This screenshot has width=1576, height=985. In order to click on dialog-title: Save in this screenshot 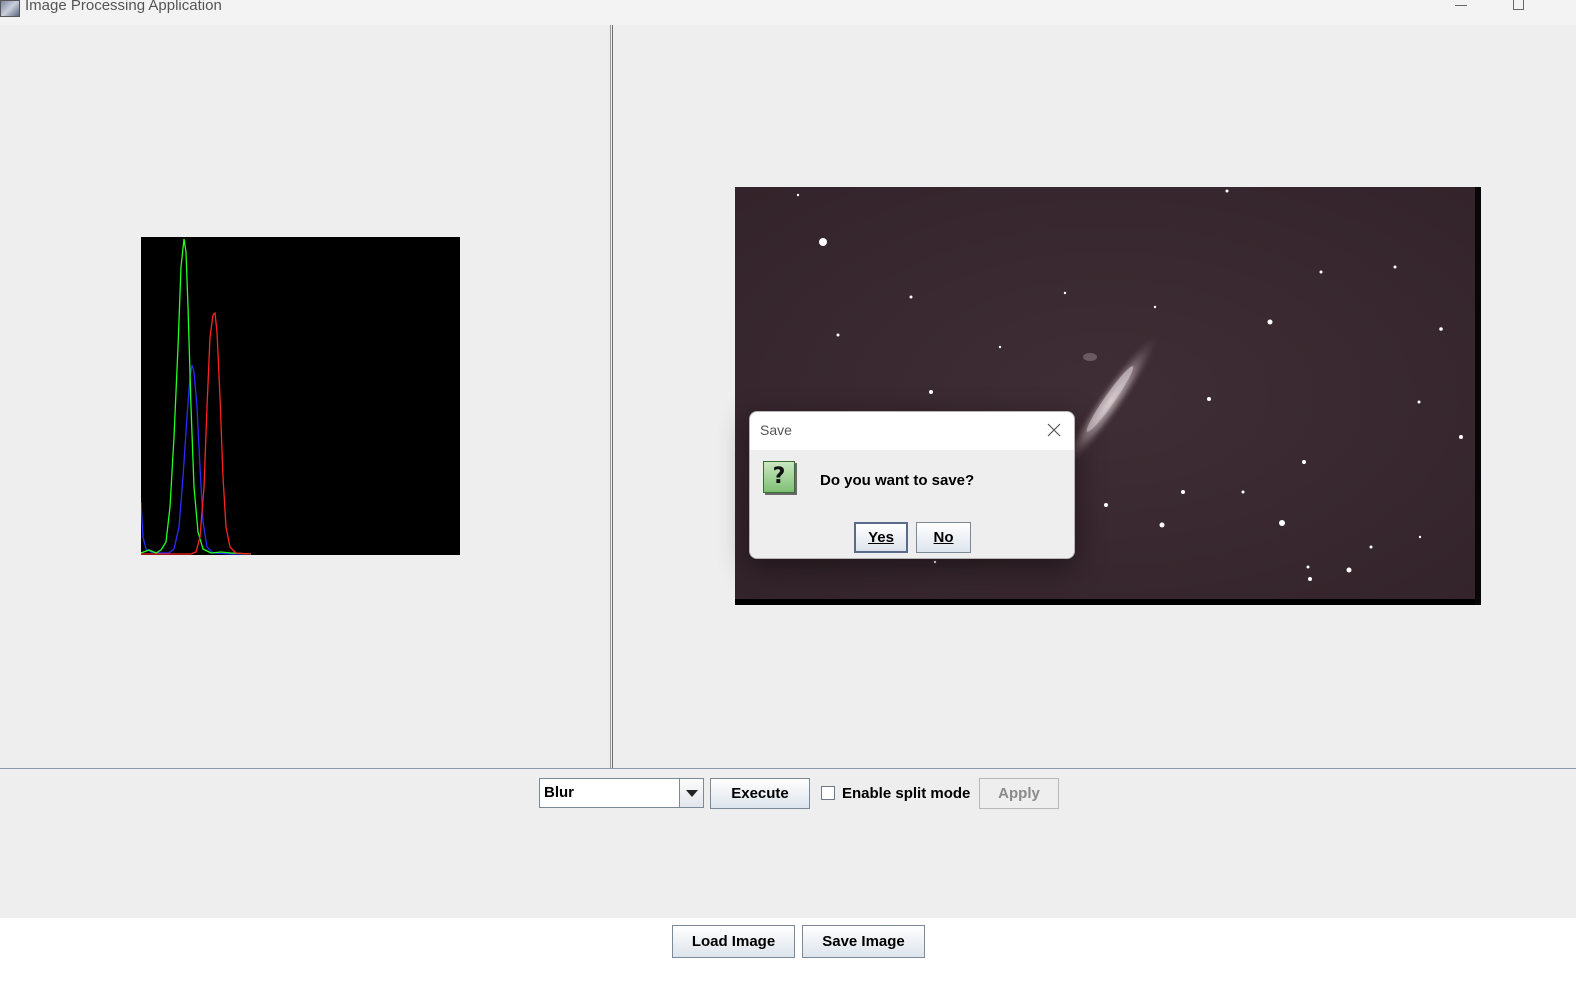, I will do `click(776, 430)`.